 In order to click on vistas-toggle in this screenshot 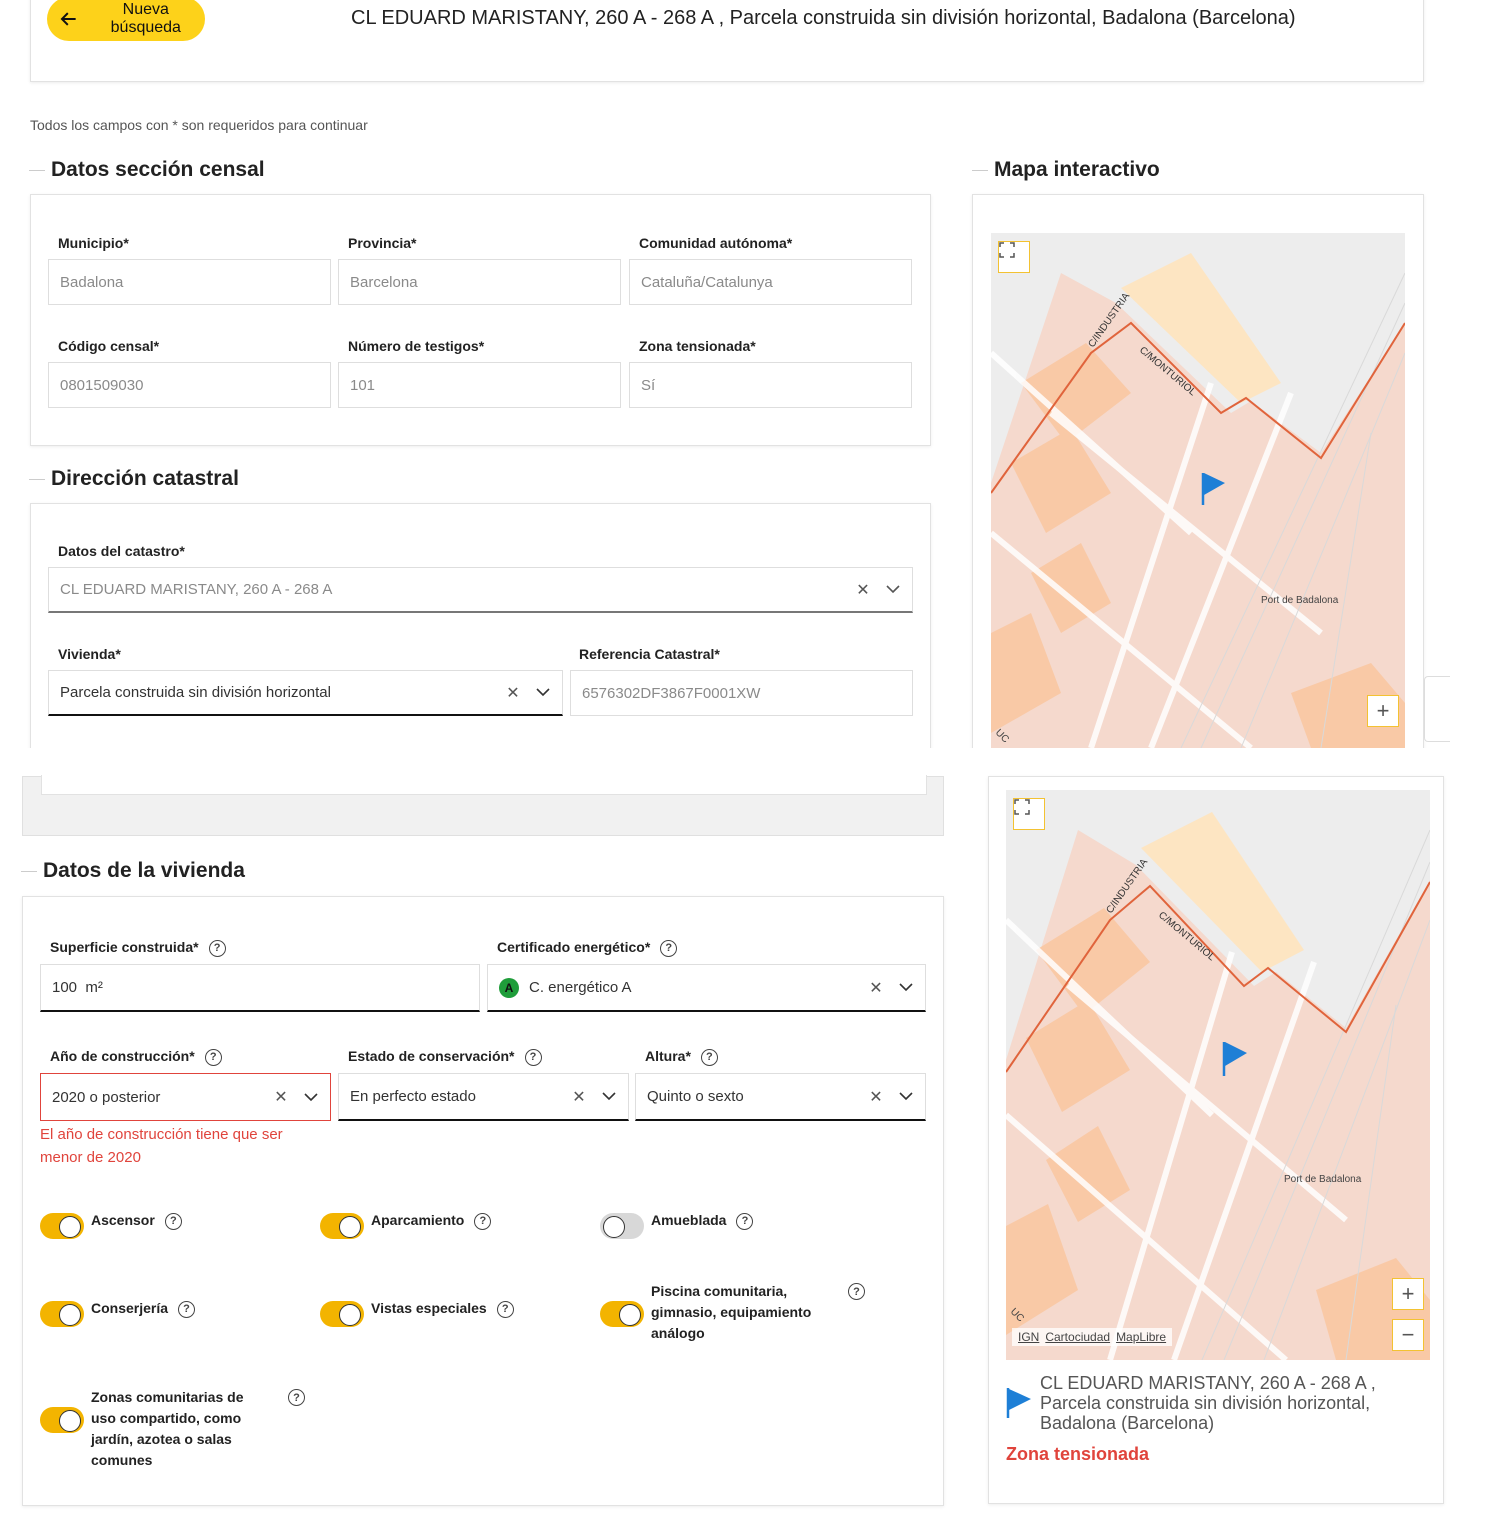, I will do `click(342, 1314)`.